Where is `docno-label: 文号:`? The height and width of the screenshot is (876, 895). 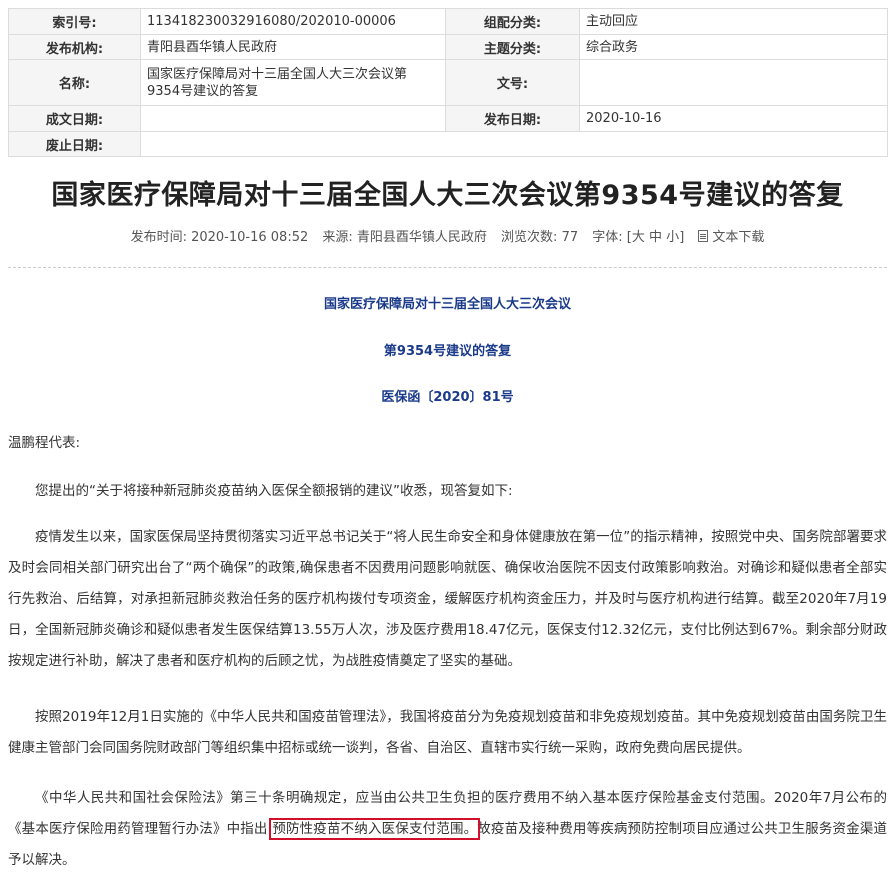
docno-label: 文号: is located at coordinates (512, 82).